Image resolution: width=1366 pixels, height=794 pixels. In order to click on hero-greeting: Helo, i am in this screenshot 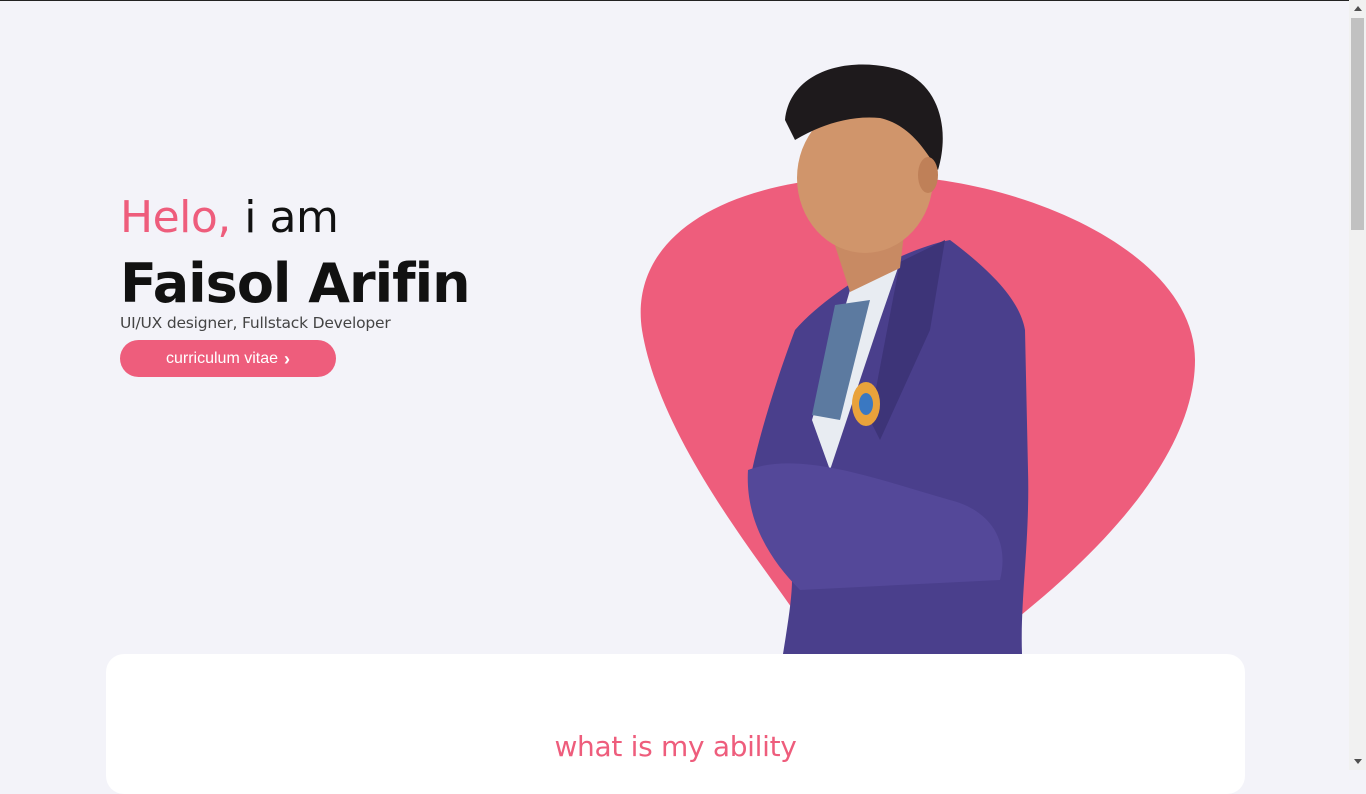, I will do `click(295, 218)`.